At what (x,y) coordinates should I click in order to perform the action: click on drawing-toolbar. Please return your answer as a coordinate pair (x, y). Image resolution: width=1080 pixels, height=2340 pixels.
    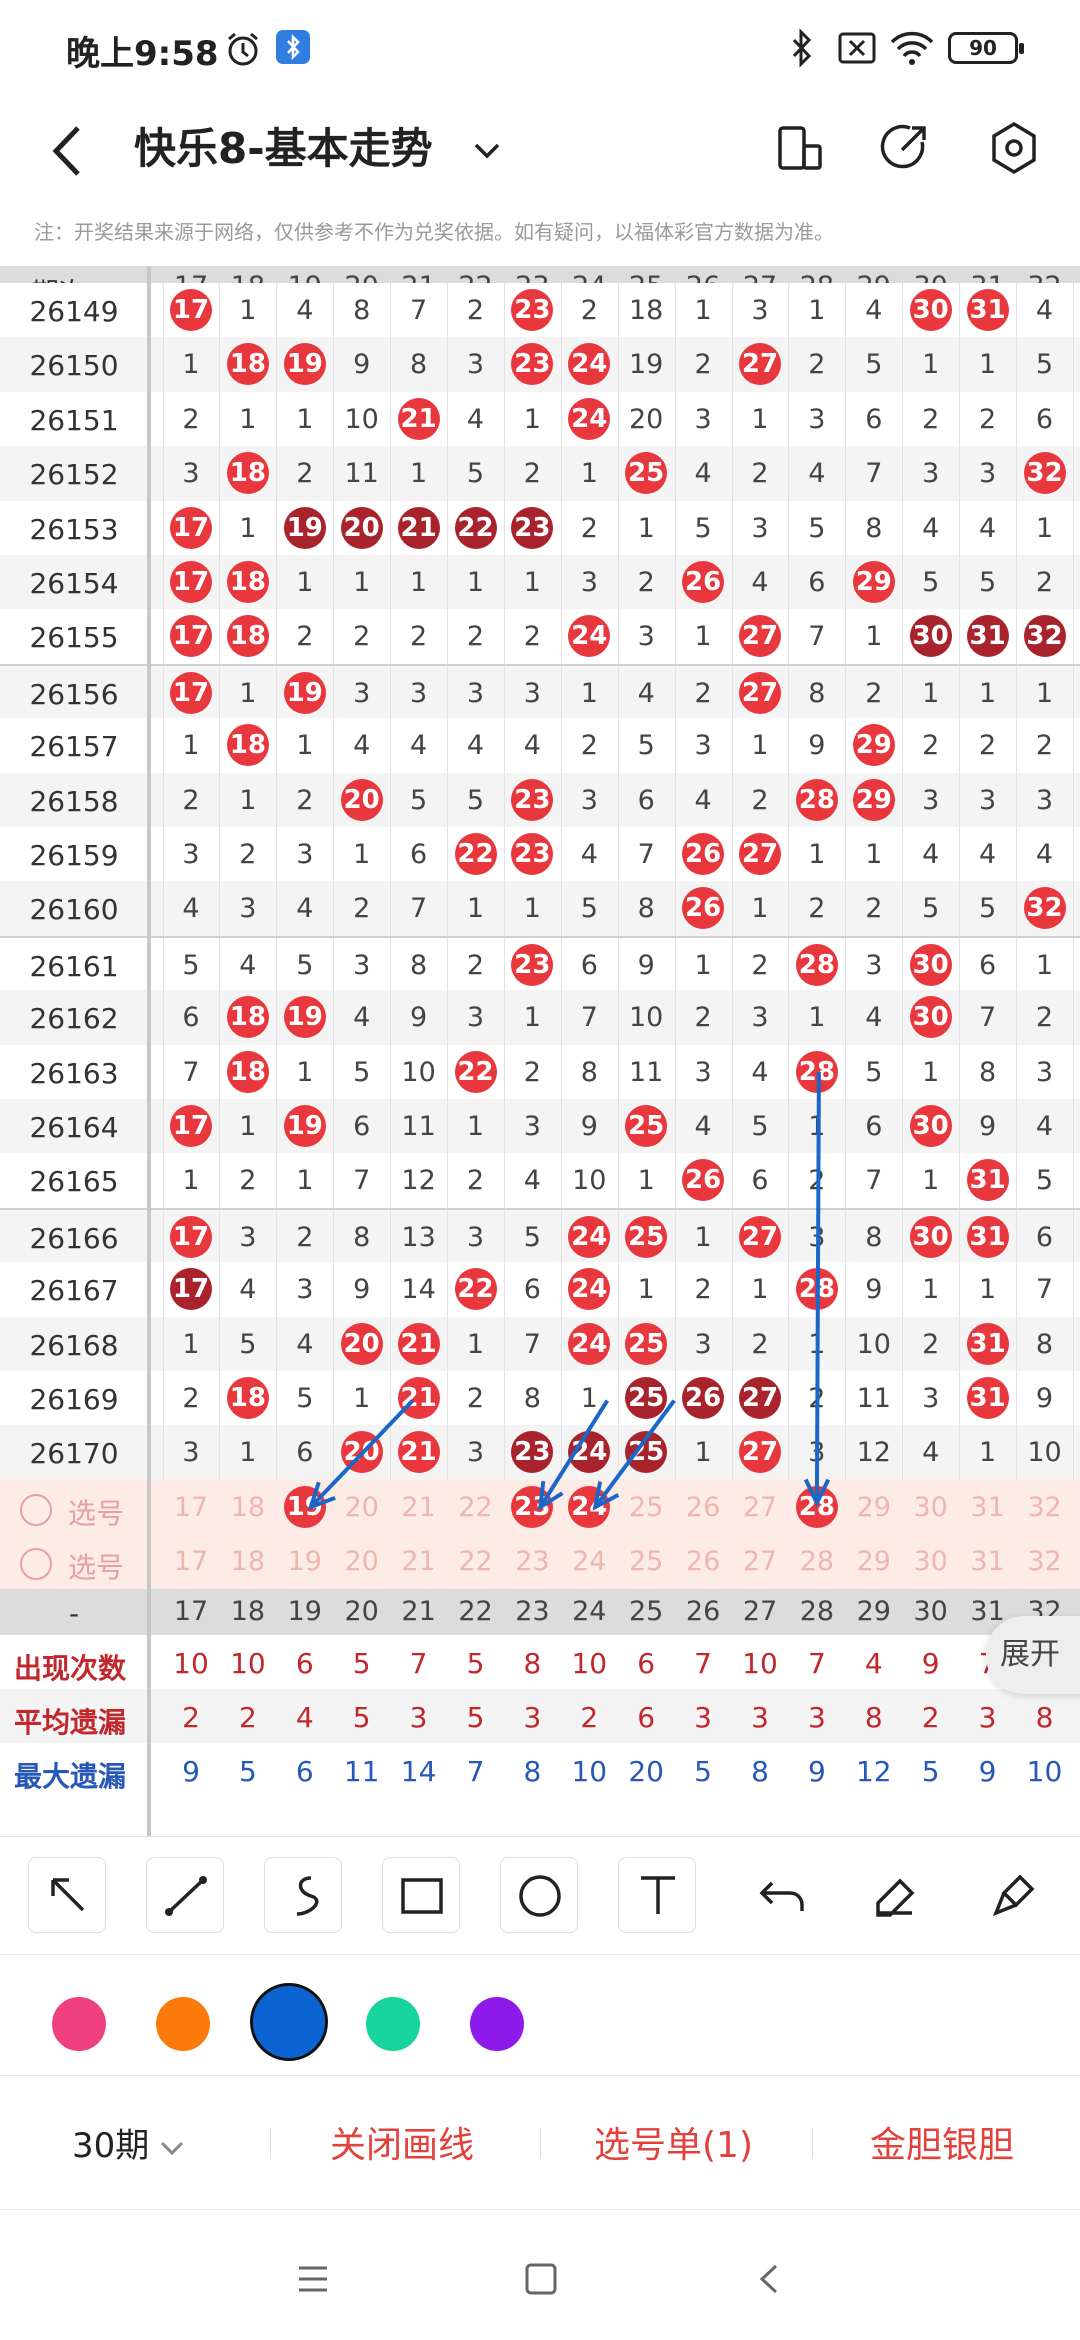
    Looking at the image, I should click on (540, 1895).